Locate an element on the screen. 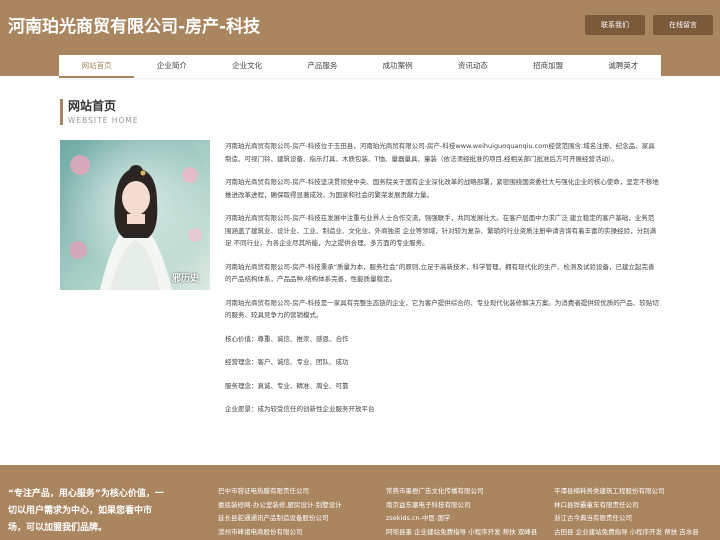 The image size is (720, 540). footer-link: 巴中市容证电热膜有限责任公司 is located at coordinates (280, 492).